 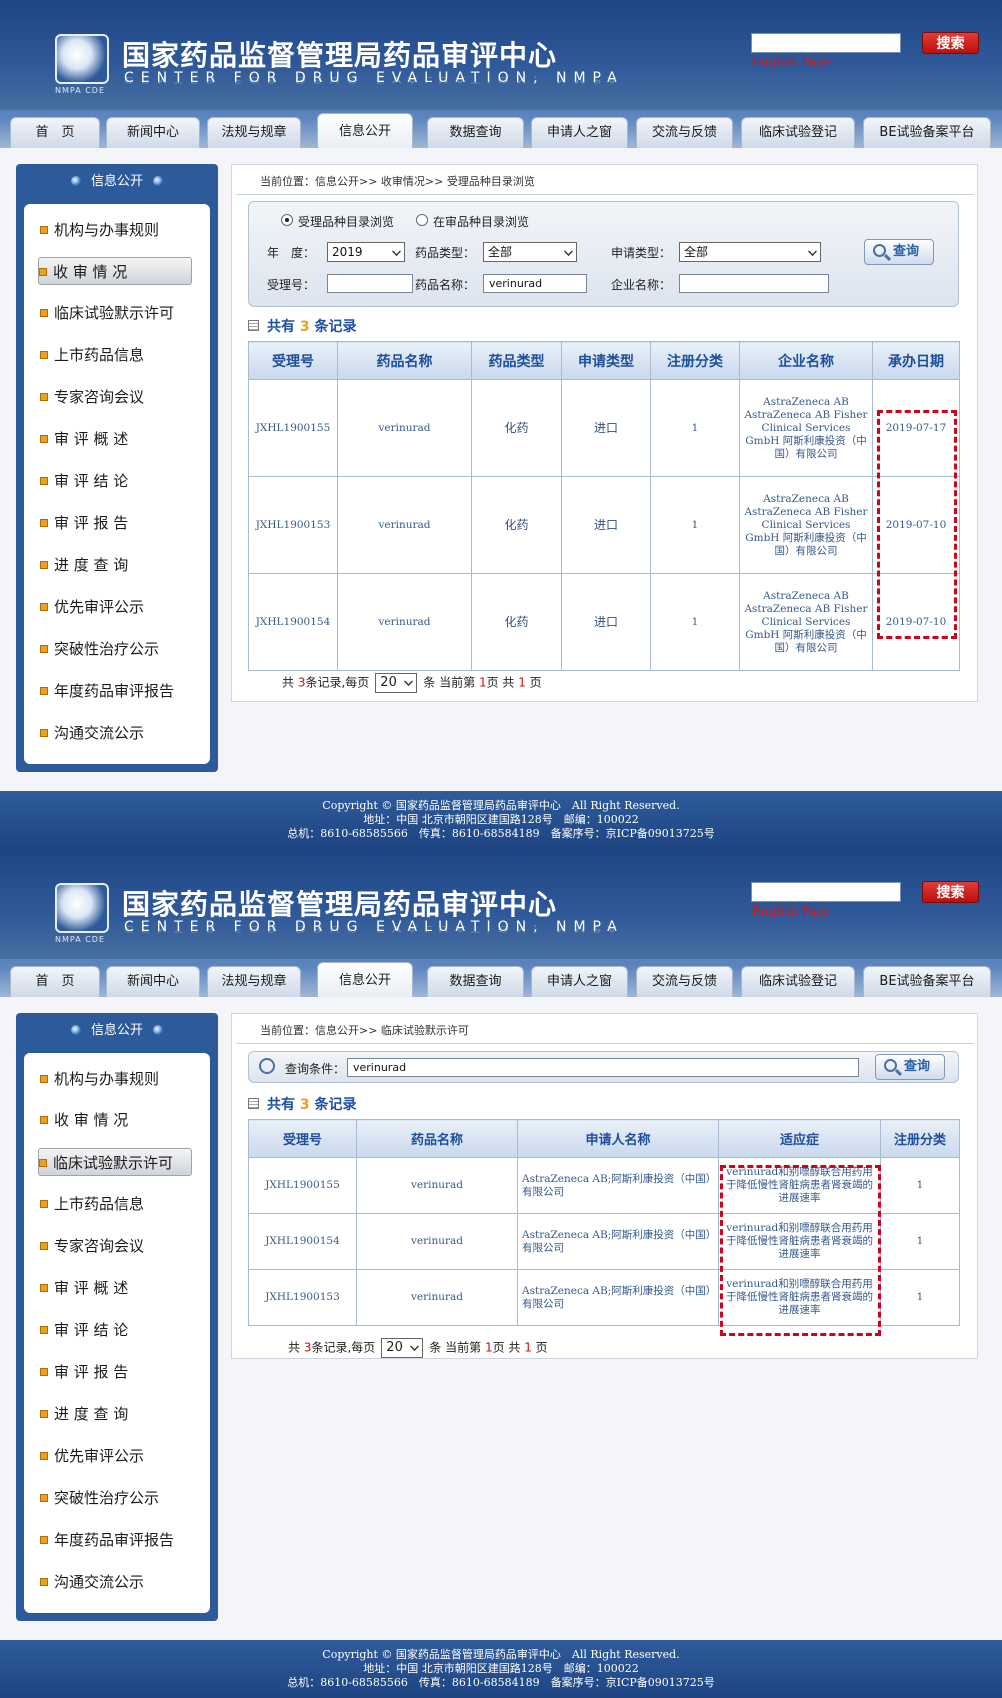 I want to click on pager-current: 1, so click(x=482, y=682).